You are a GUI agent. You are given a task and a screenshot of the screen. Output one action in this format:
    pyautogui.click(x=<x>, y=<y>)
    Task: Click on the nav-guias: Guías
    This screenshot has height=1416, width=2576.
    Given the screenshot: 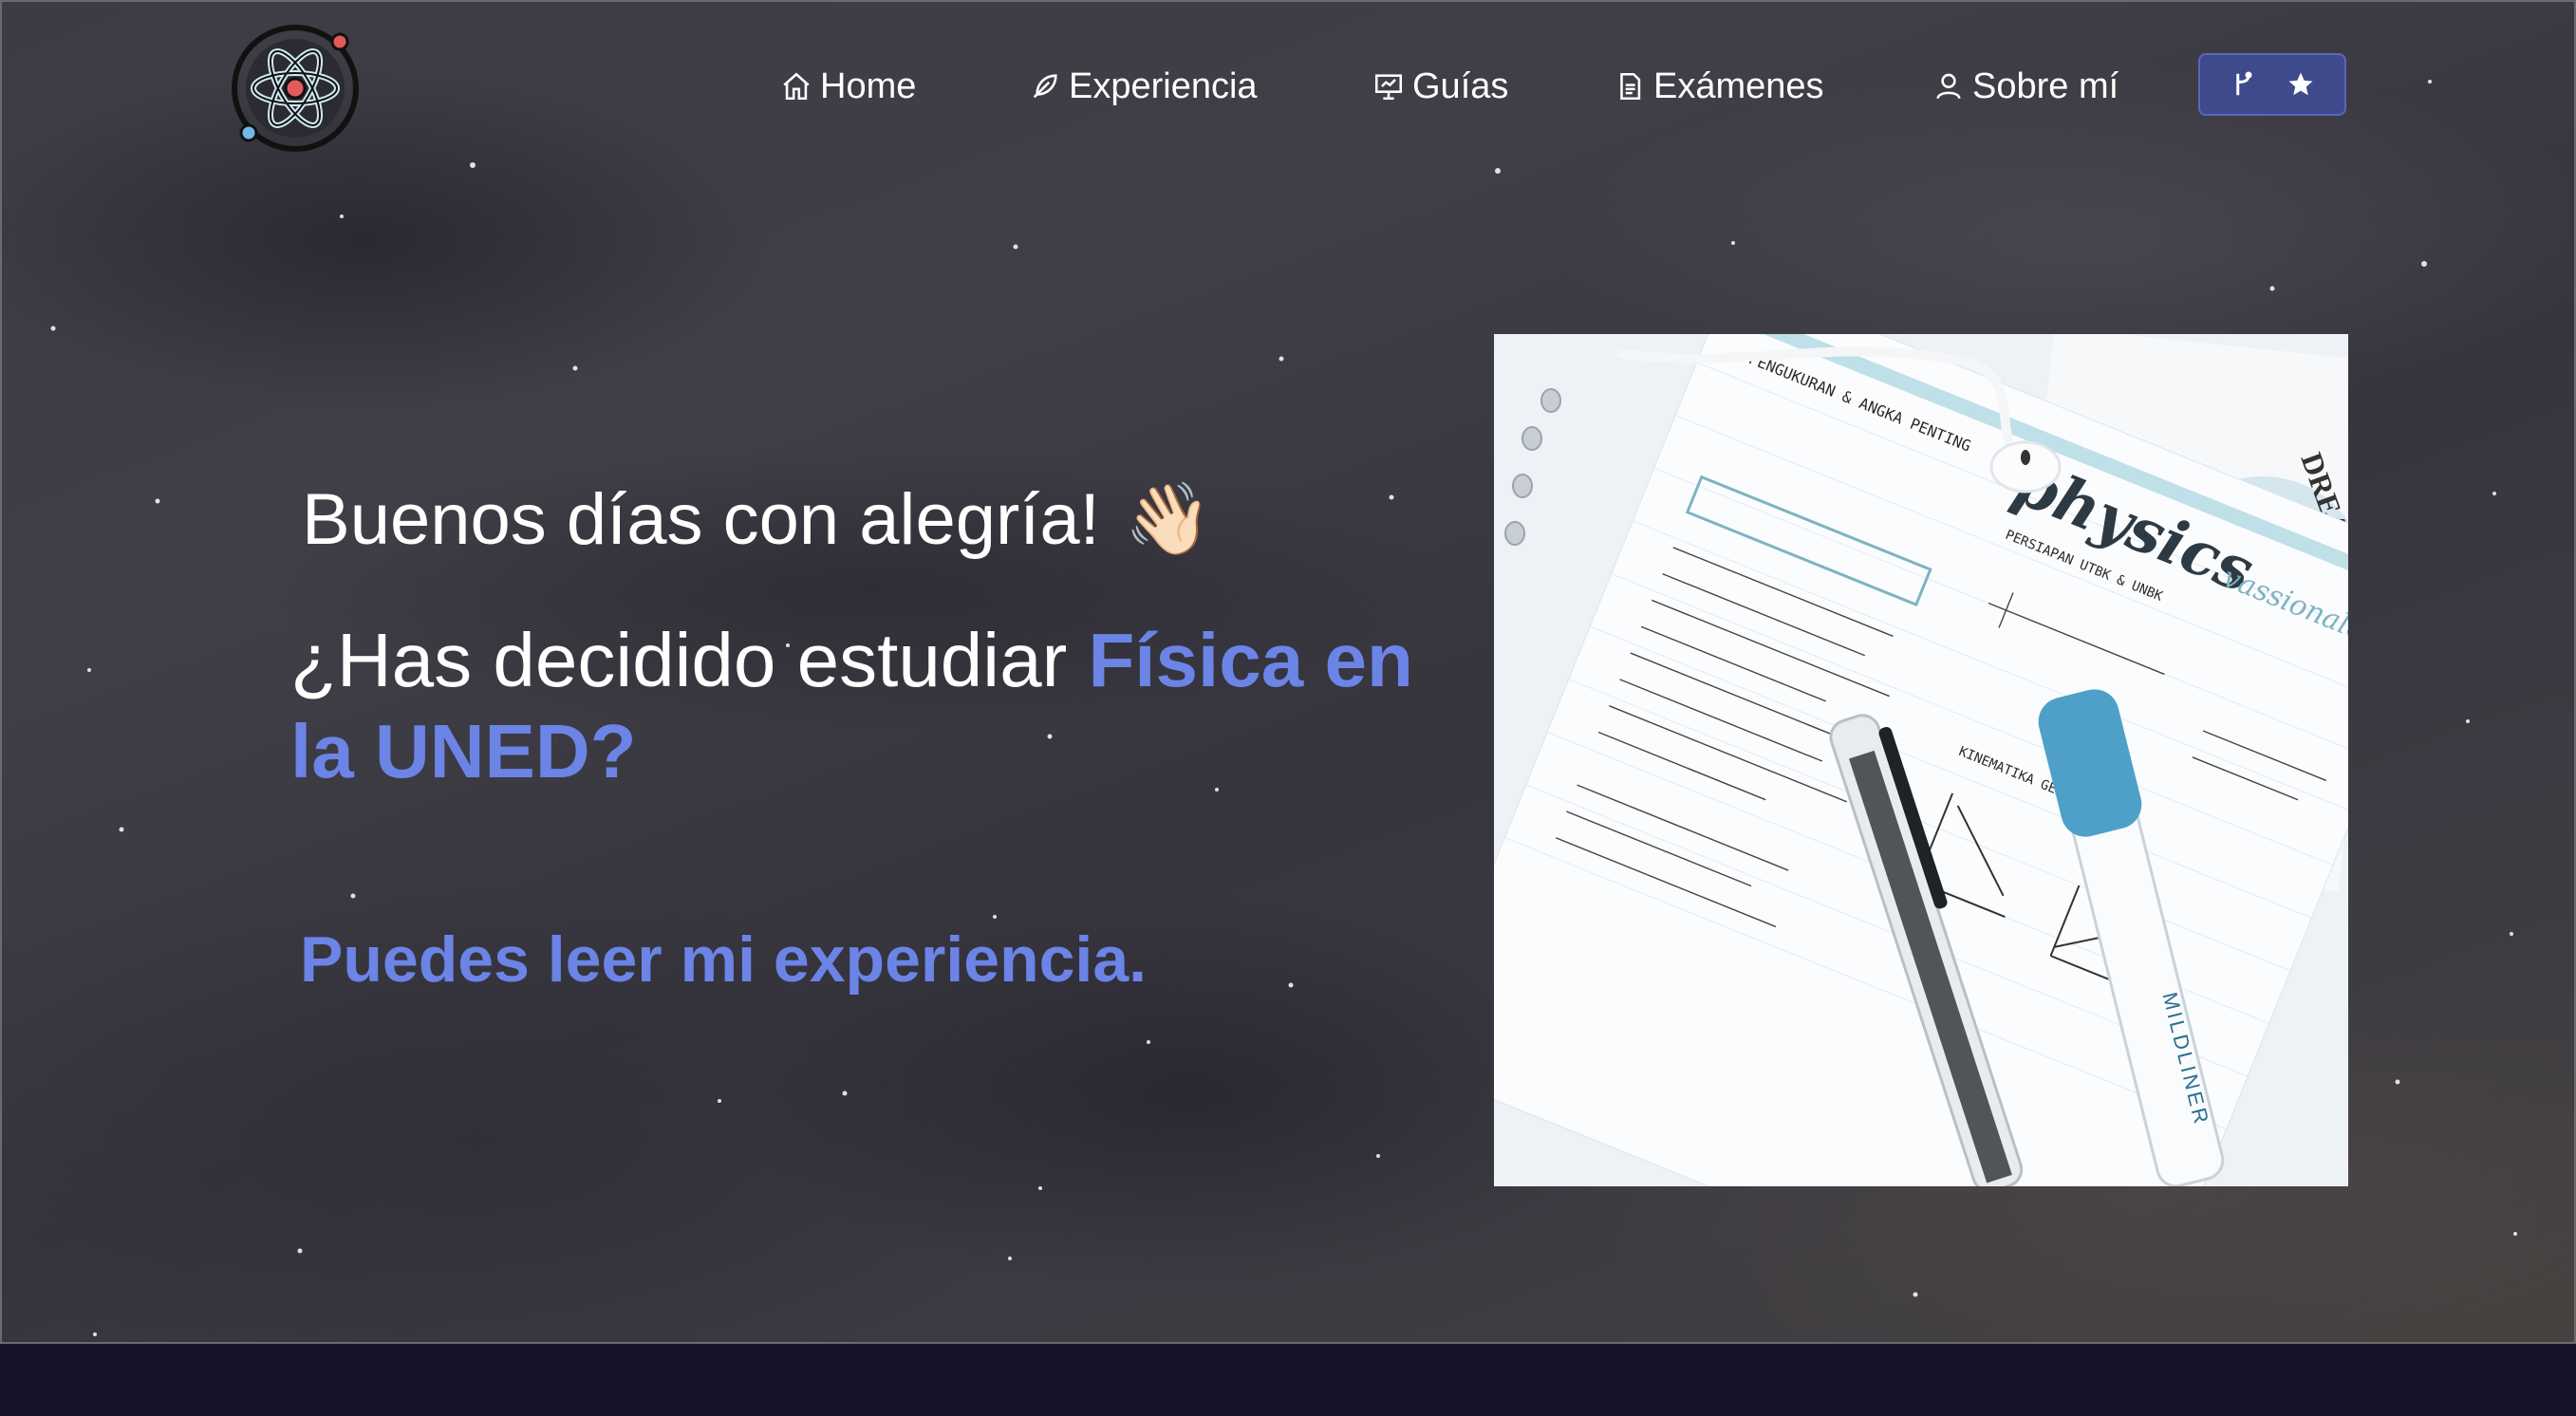 What is the action you would take?
    pyautogui.click(x=1440, y=86)
    